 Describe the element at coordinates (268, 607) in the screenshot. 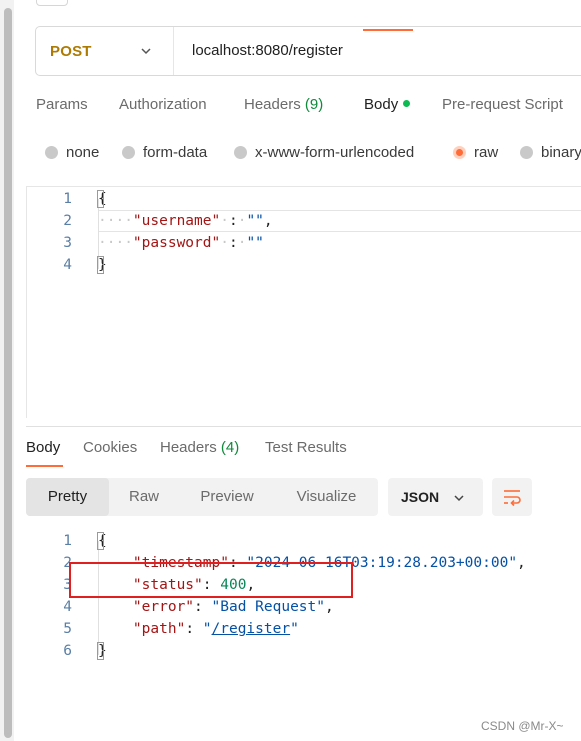

I see `json-value: "Bad Request"` at that location.